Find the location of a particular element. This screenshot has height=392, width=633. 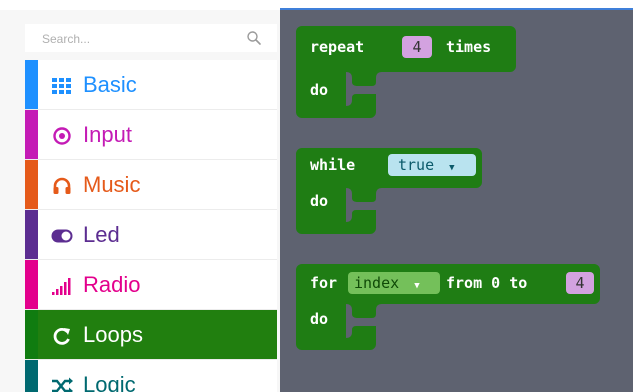

grid-icon is located at coordinates (62, 86).